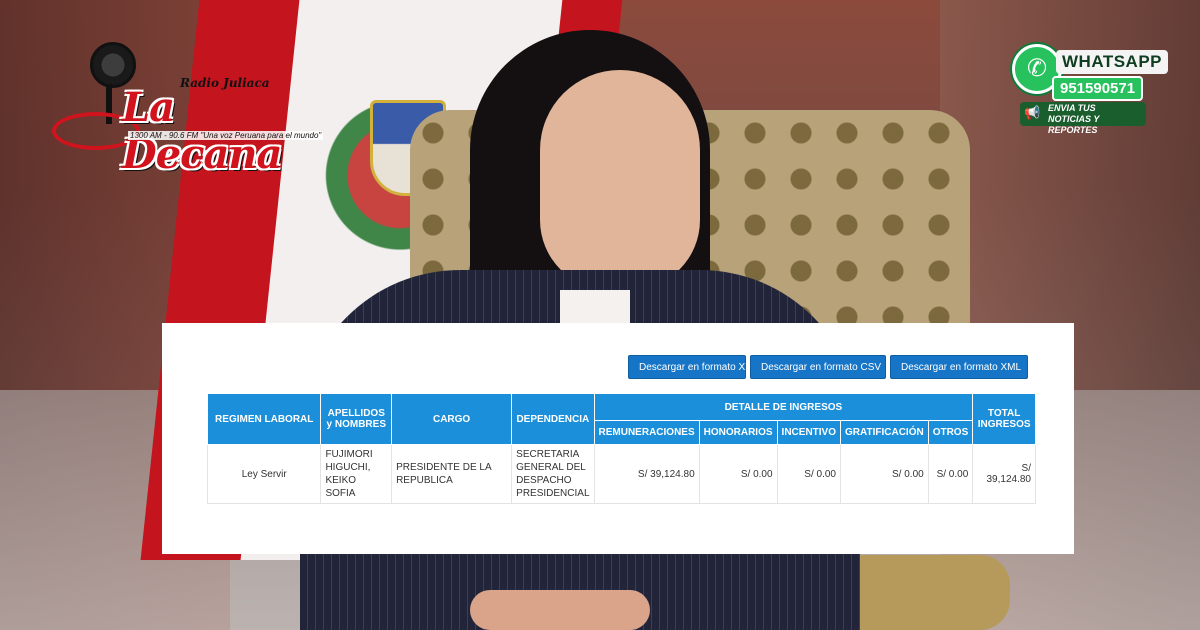  What do you see at coordinates (452, 419) in the screenshot?
I see `header-cargo: CARGO` at bounding box center [452, 419].